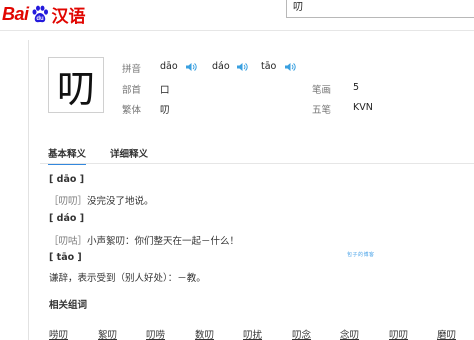  I want to click on definition-text: 谦辞，表示受到（别人好处）：－教。, so click(127, 277).